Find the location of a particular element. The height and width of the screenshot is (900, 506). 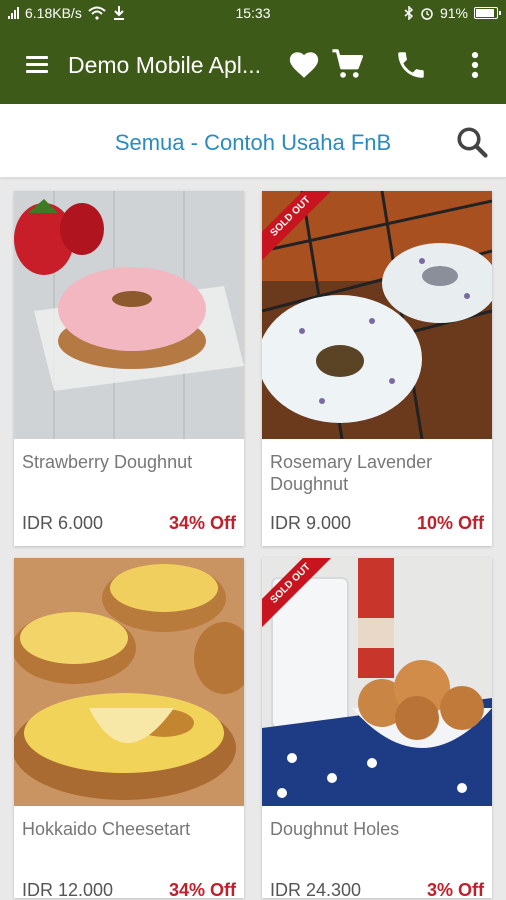

product-image-strawberry-doughnut is located at coordinates (129, 315).